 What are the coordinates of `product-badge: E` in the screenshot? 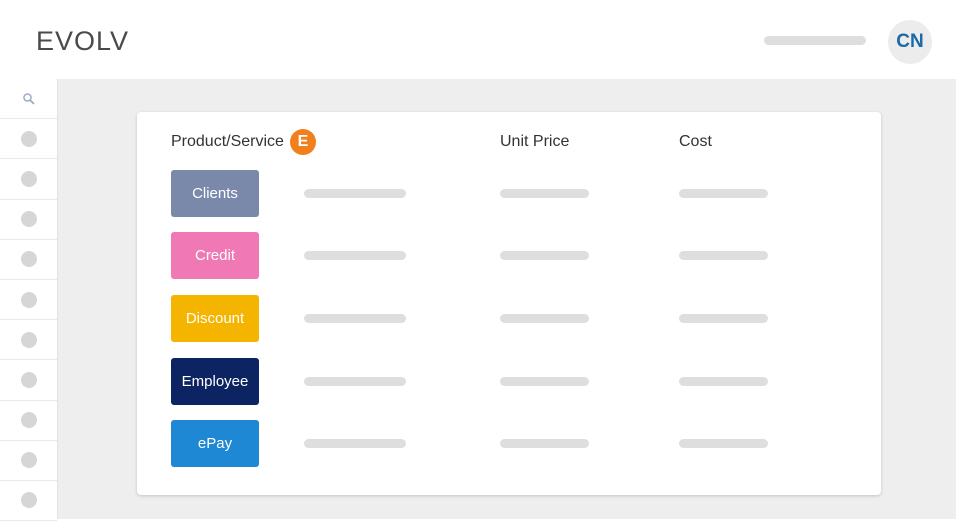 It's located at (303, 142).